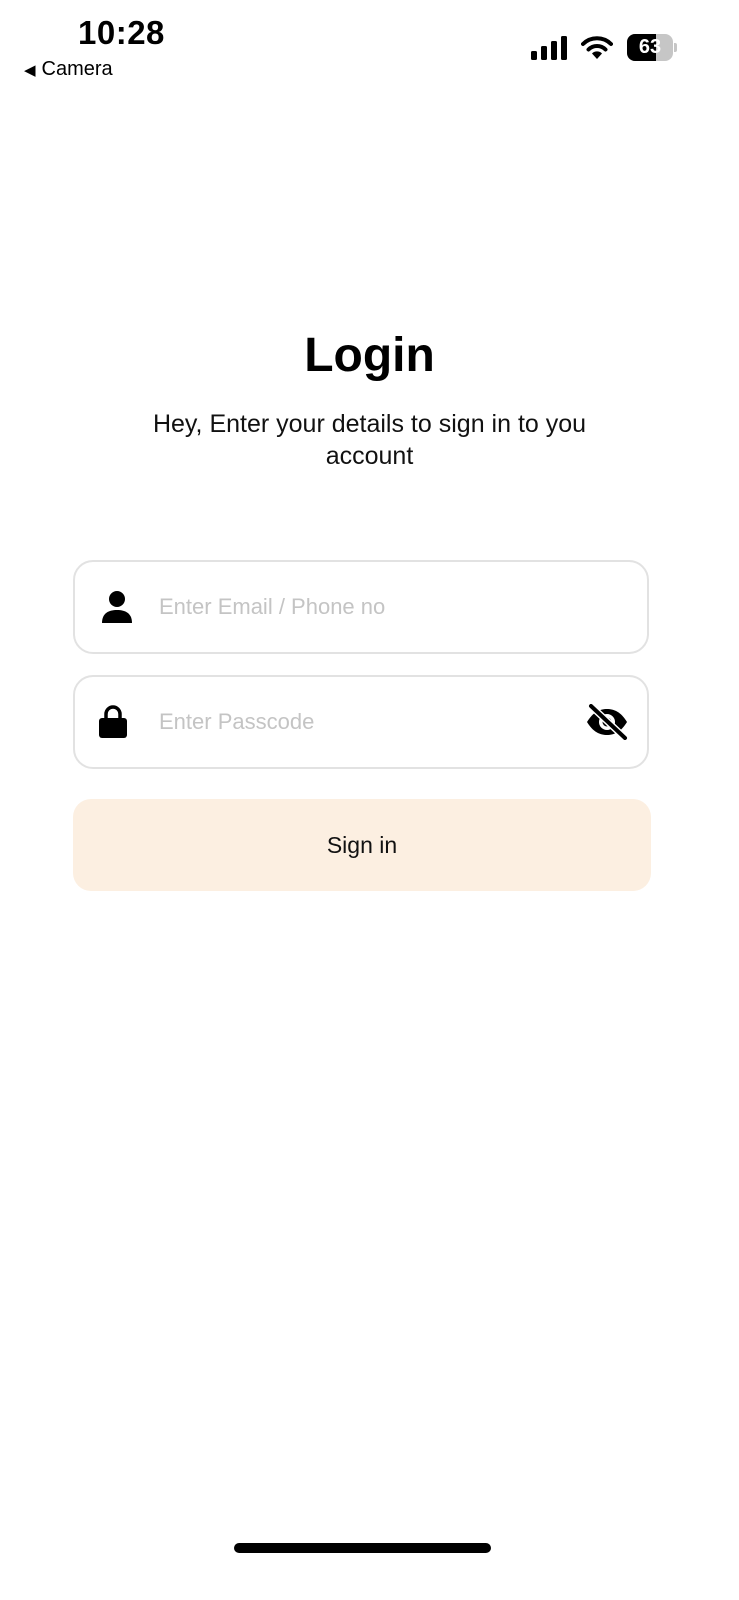 This screenshot has width=739, height=1600. What do you see at coordinates (369, 355) in the screenshot?
I see `page-title: Login` at bounding box center [369, 355].